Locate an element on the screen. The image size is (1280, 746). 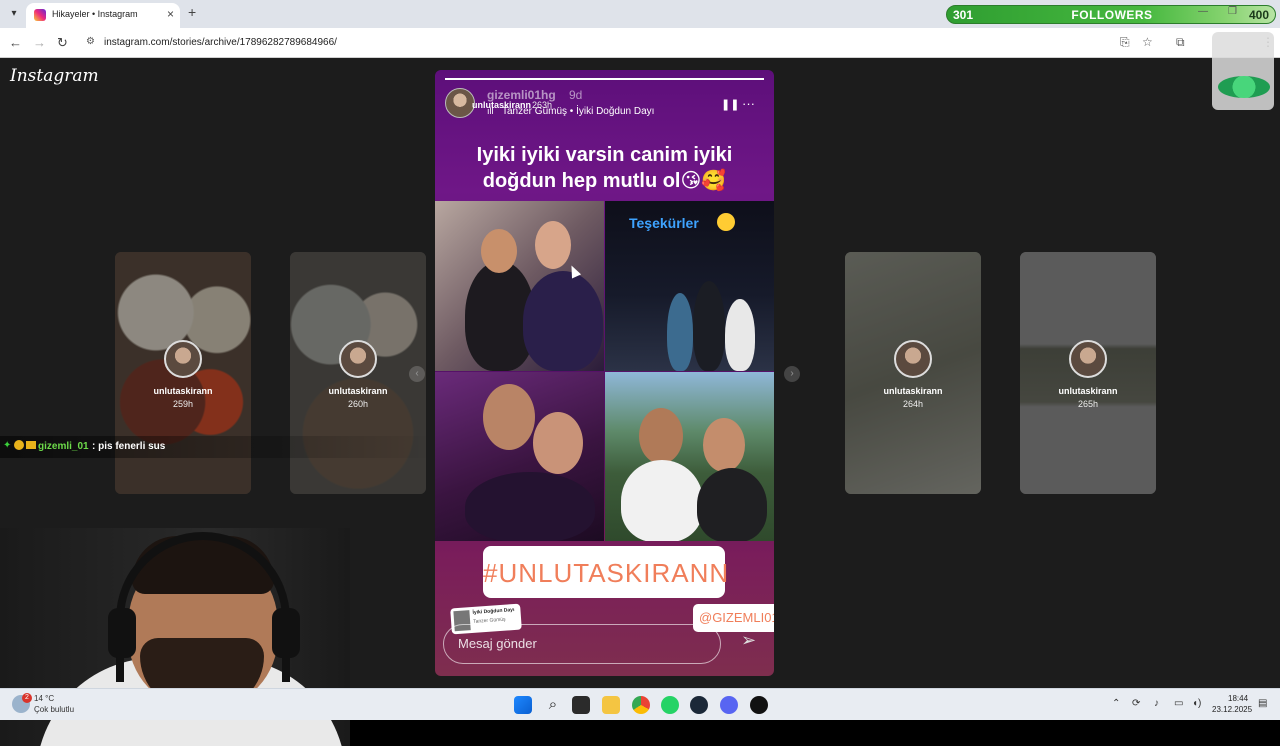
volume-icon: ◖) is located at coordinates (1196, 703).